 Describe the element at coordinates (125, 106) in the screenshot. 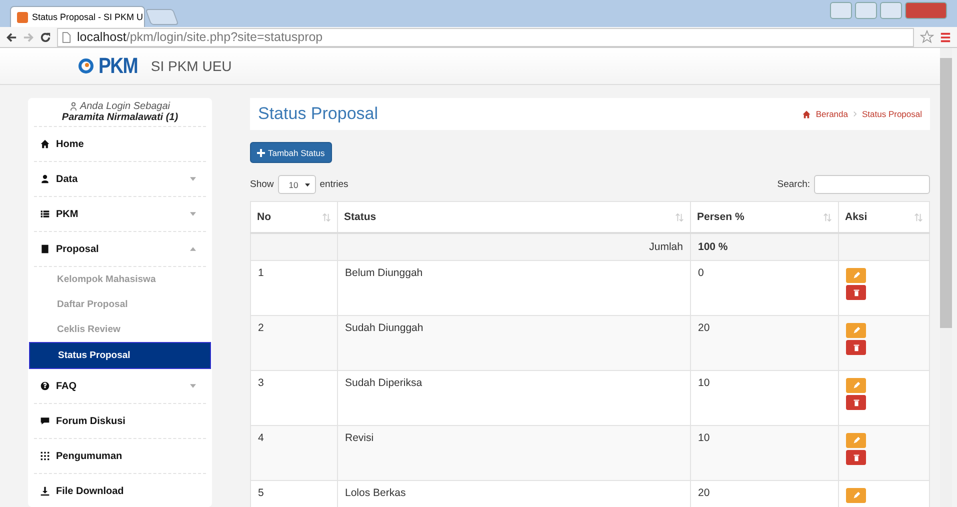

I see `login-label: Anda Login Sebagai` at that location.